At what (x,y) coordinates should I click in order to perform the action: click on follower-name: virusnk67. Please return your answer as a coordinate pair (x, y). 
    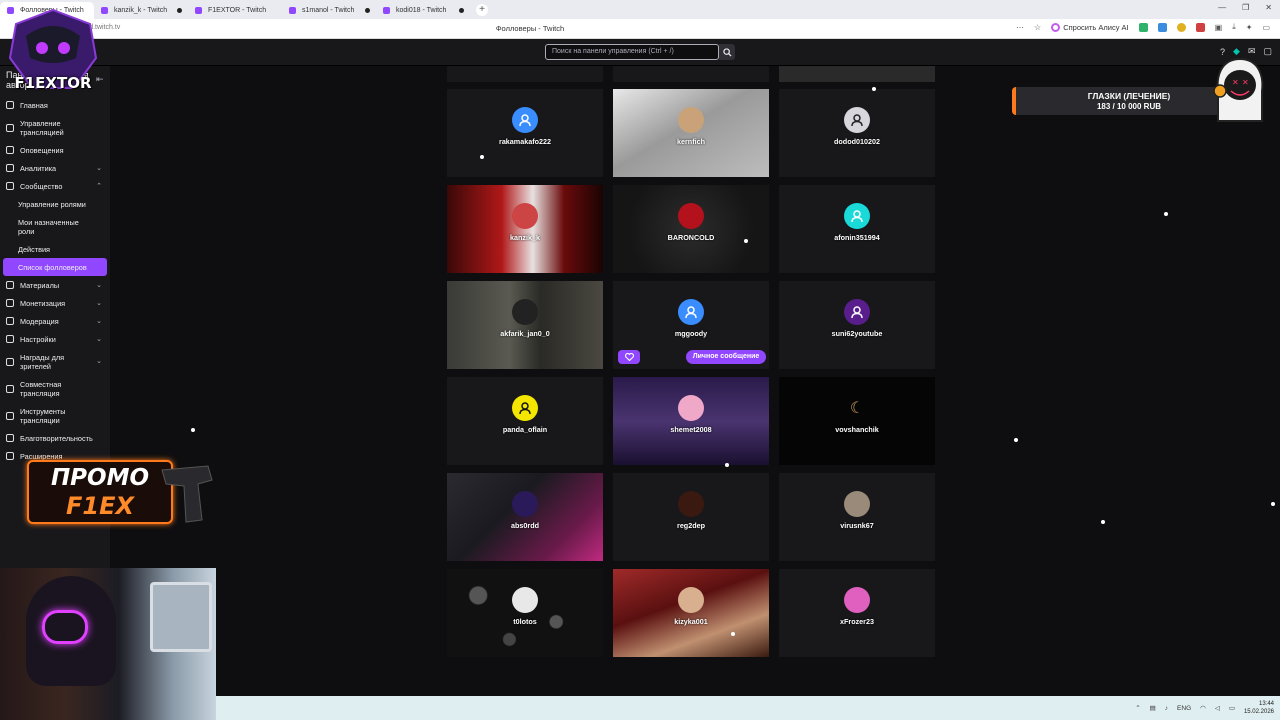
    Looking at the image, I should click on (857, 525).